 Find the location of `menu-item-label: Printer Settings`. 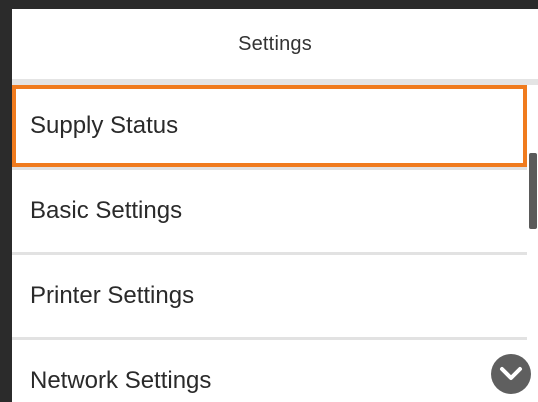

menu-item-label: Printer Settings is located at coordinates (112, 295).